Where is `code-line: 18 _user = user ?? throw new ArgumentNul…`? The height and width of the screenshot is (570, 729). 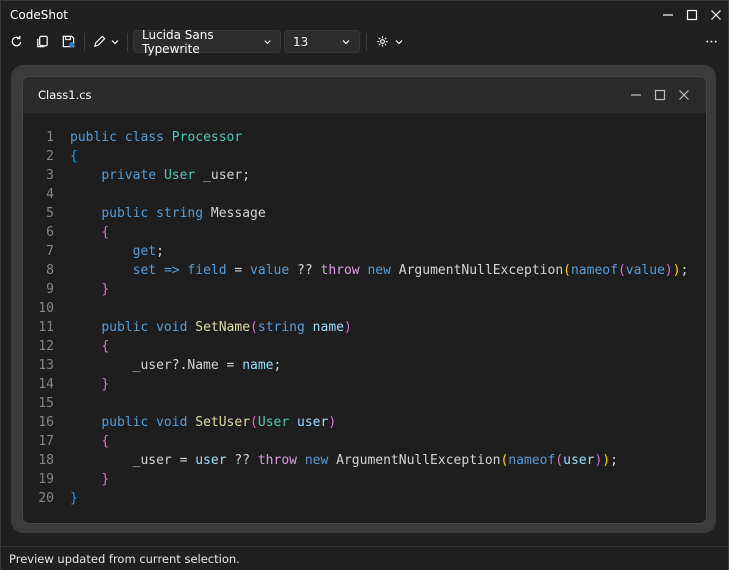 code-line: 18 _user = user ?? throw new ArgumentNul… is located at coordinates (364, 460).